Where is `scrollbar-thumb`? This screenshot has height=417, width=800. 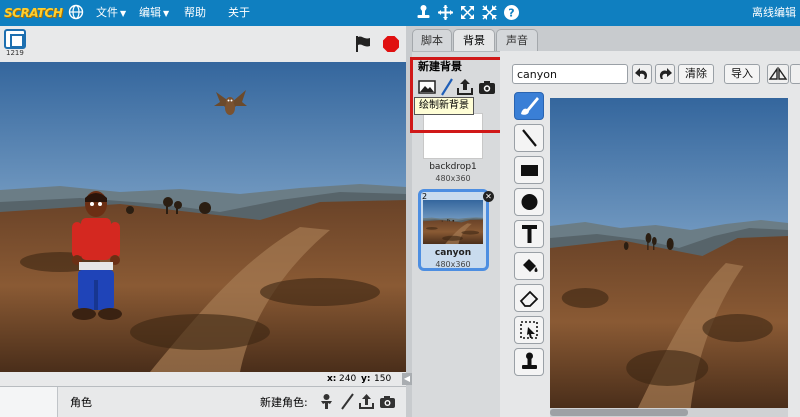 scrollbar-thumb is located at coordinates (619, 412).